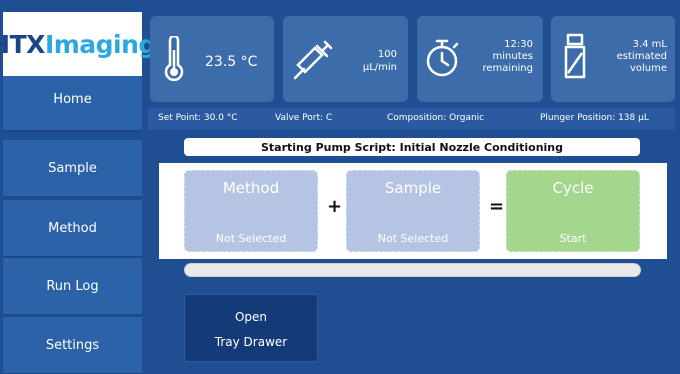 The image size is (680, 374). Describe the element at coordinates (335, 206) in the screenshot. I see `plus-sign: +` at that location.